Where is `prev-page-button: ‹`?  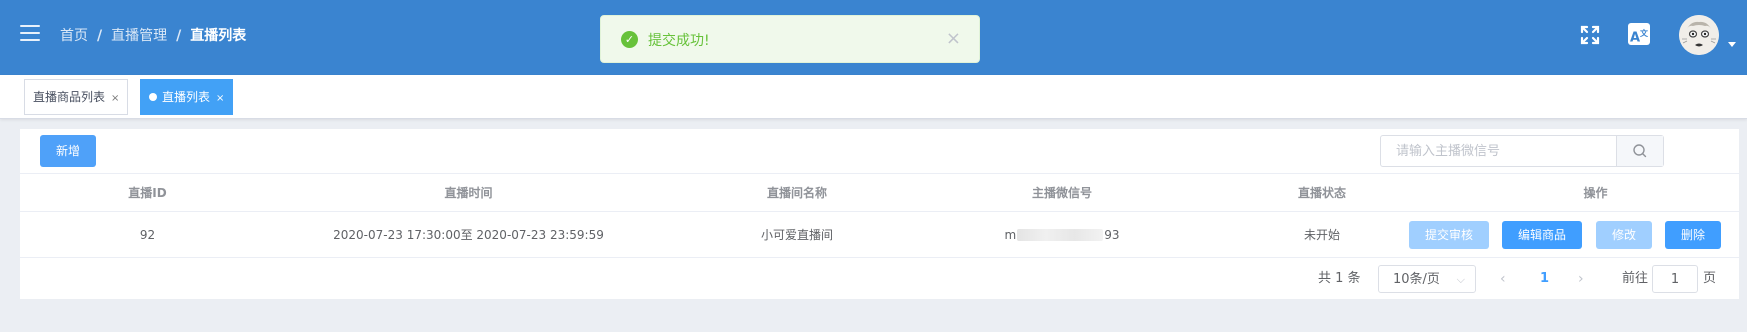
prev-page-button: ‹ is located at coordinates (1503, 279).